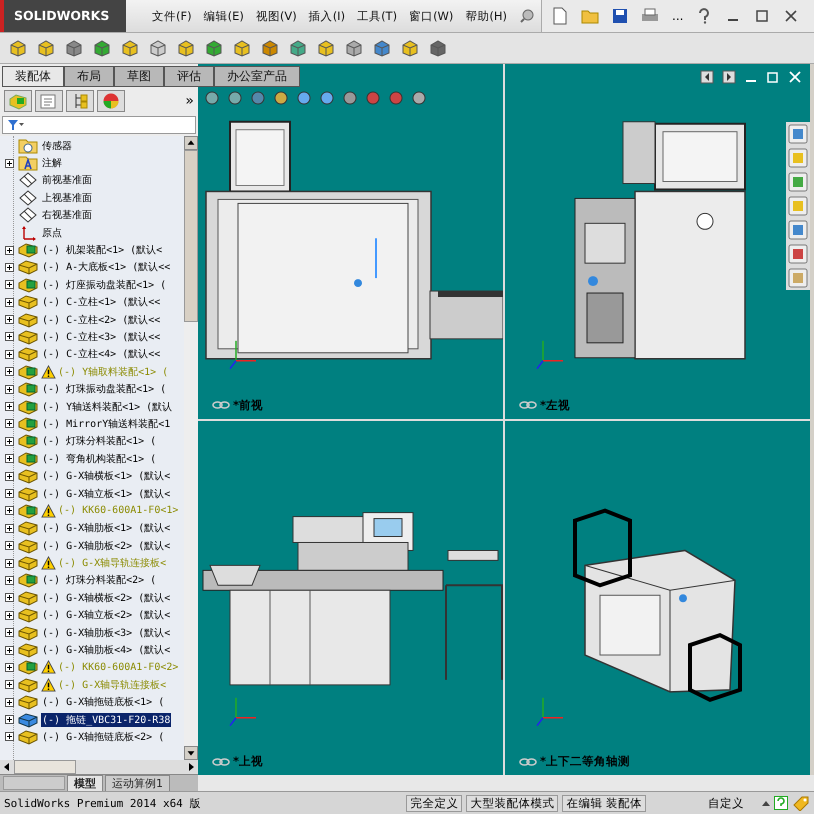 The image size is (814, 814). Describe the element at coordinates (791, 16) in the screenshot. I see `close-icon` at that location.